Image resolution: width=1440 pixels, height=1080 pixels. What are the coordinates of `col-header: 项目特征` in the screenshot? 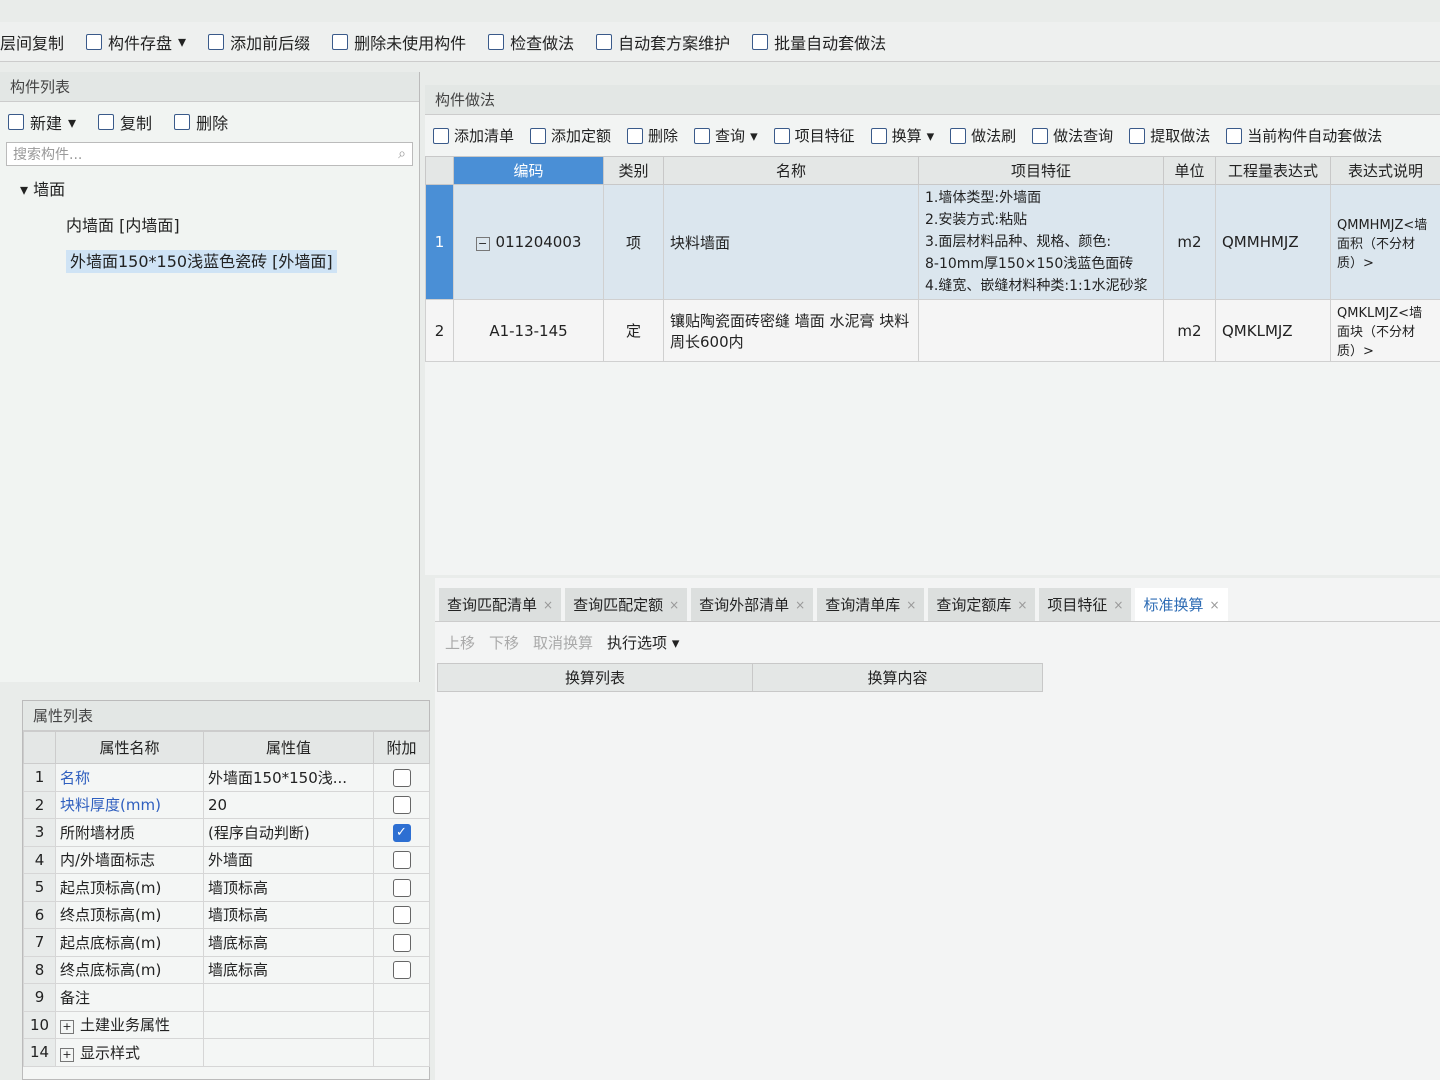 It's located at (1041, 170).